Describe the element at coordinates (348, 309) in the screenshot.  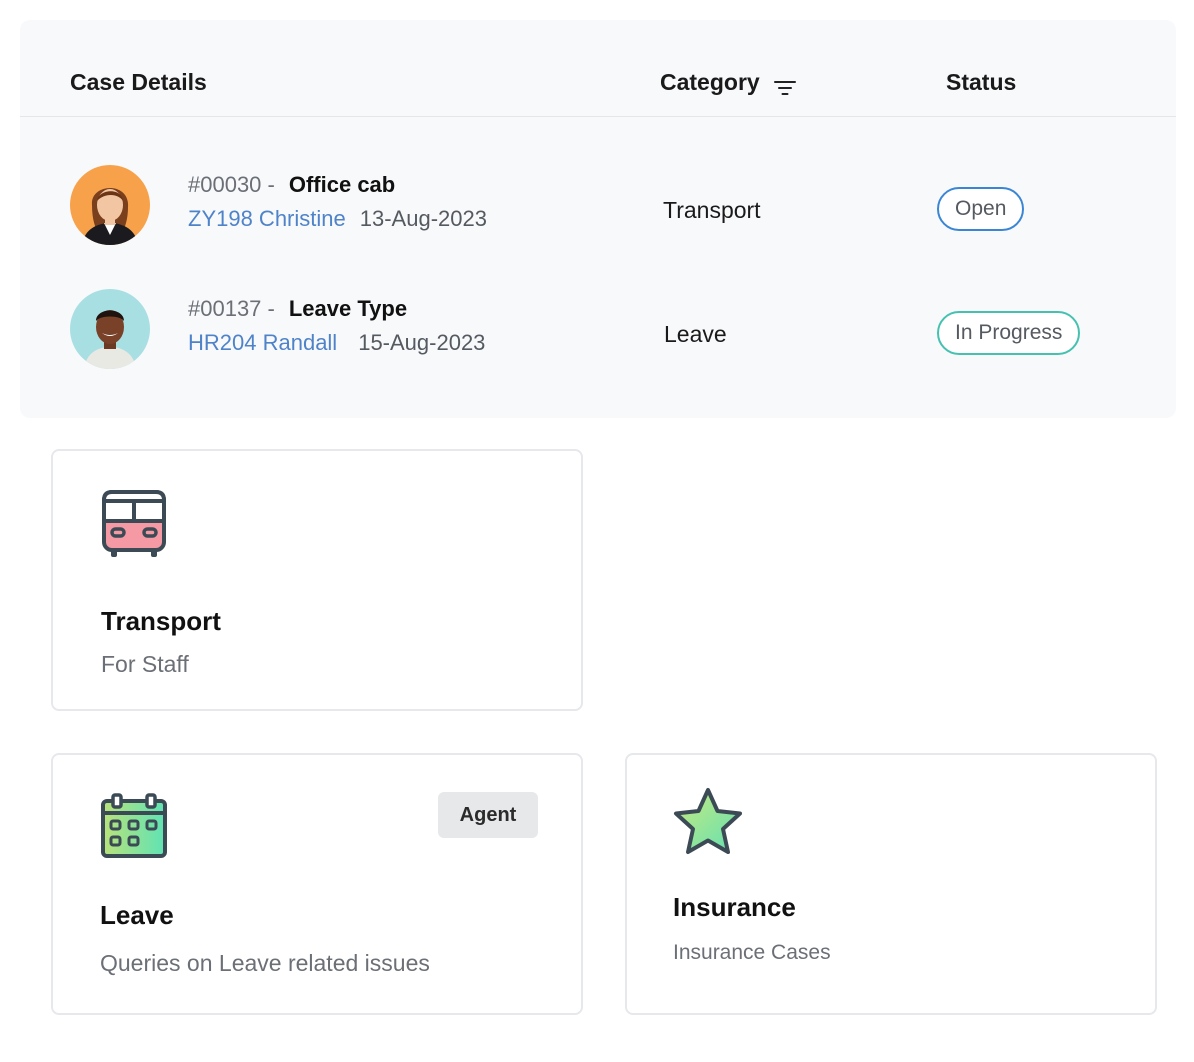
I see `case-title: Leave Type` at that location.